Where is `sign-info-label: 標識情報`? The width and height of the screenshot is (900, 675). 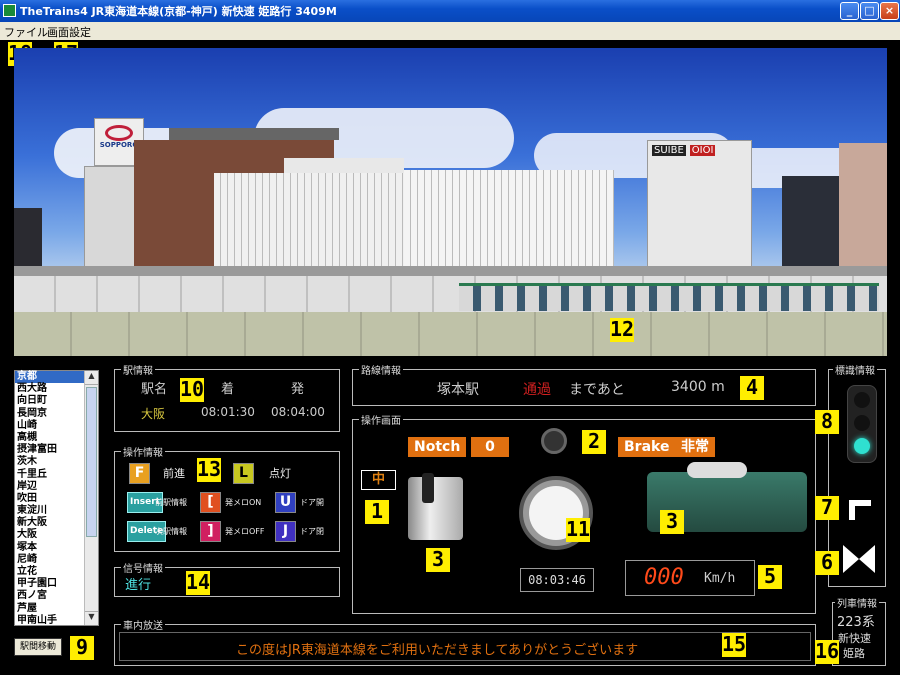
sign-info-label: 標識情報 is located at coordinates (855, 369).